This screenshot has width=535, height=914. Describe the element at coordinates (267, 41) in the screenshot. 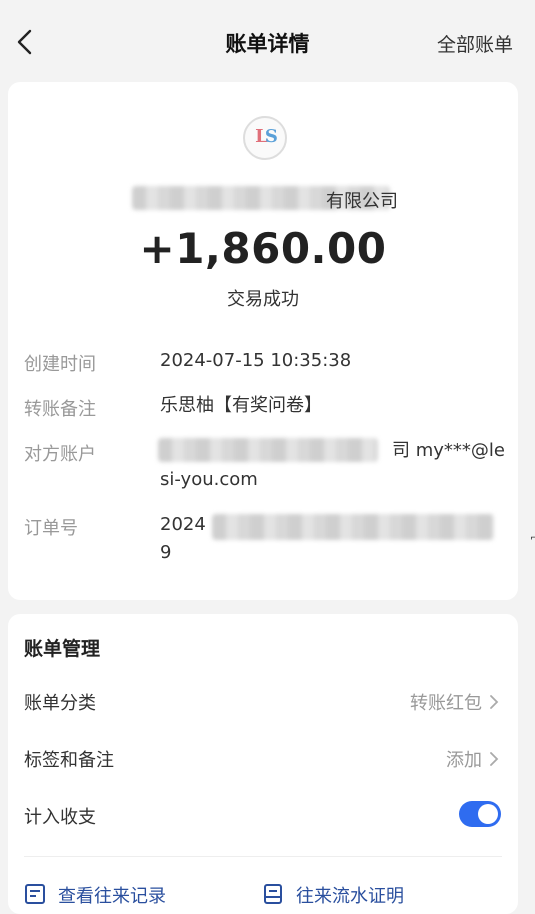

I see `header-bar: 账单详情 全部账单` at that location.